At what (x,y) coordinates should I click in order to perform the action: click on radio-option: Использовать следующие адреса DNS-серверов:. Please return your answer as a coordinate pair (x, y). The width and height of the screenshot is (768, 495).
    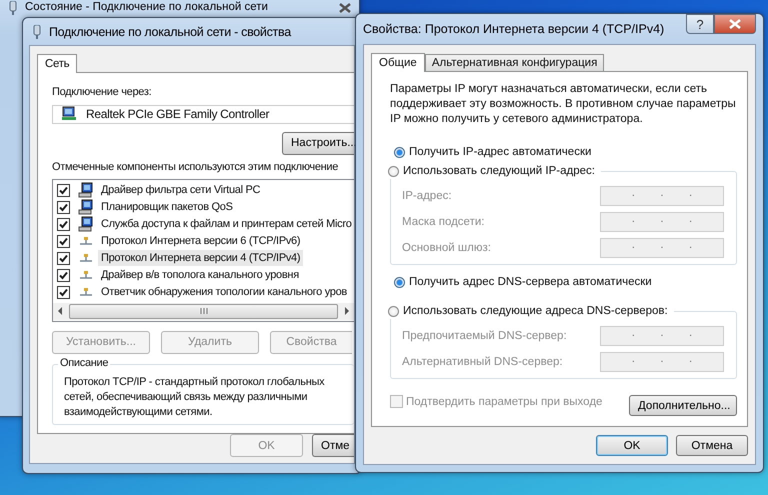
    Looking at the image, I should click on (531, 311).